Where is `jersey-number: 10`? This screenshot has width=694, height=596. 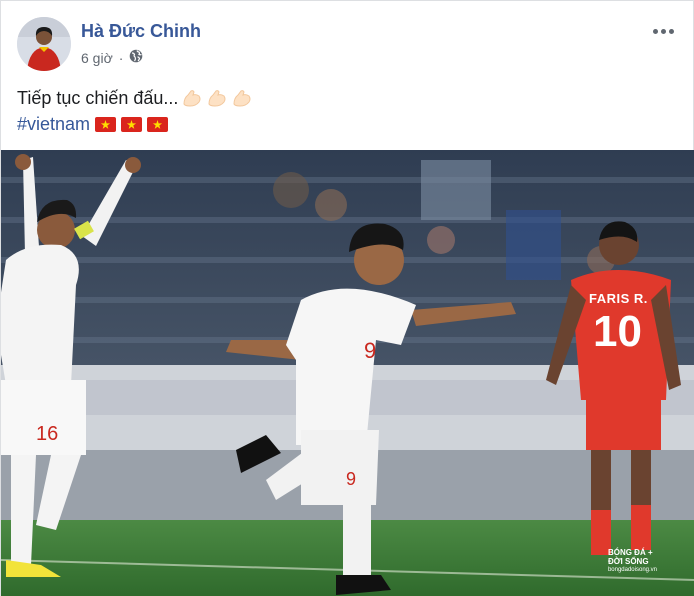
jersey-number: 10 is located at coordinates (617, 331).